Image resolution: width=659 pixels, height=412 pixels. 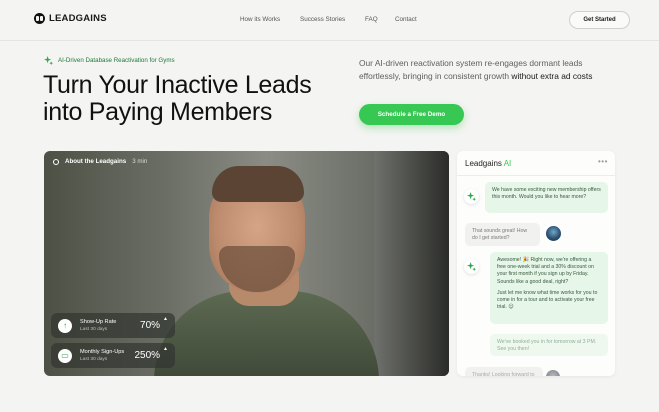 I want to click on card-icon: ▭, so click(x=65, y=355).